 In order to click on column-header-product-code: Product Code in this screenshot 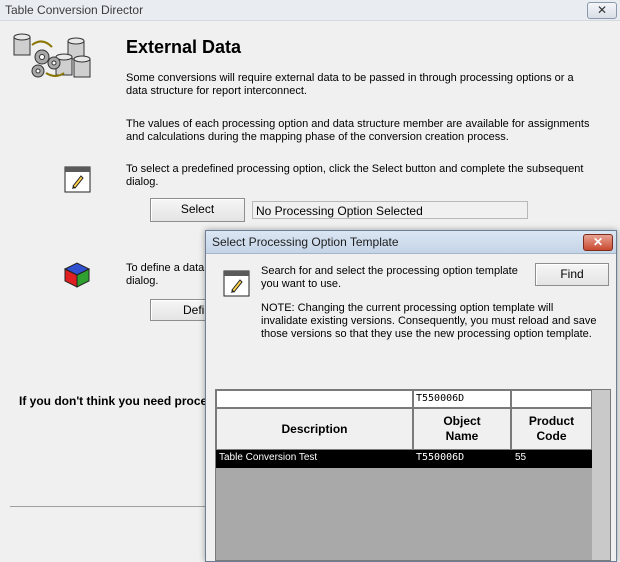, I will do `click(551, 429)`.